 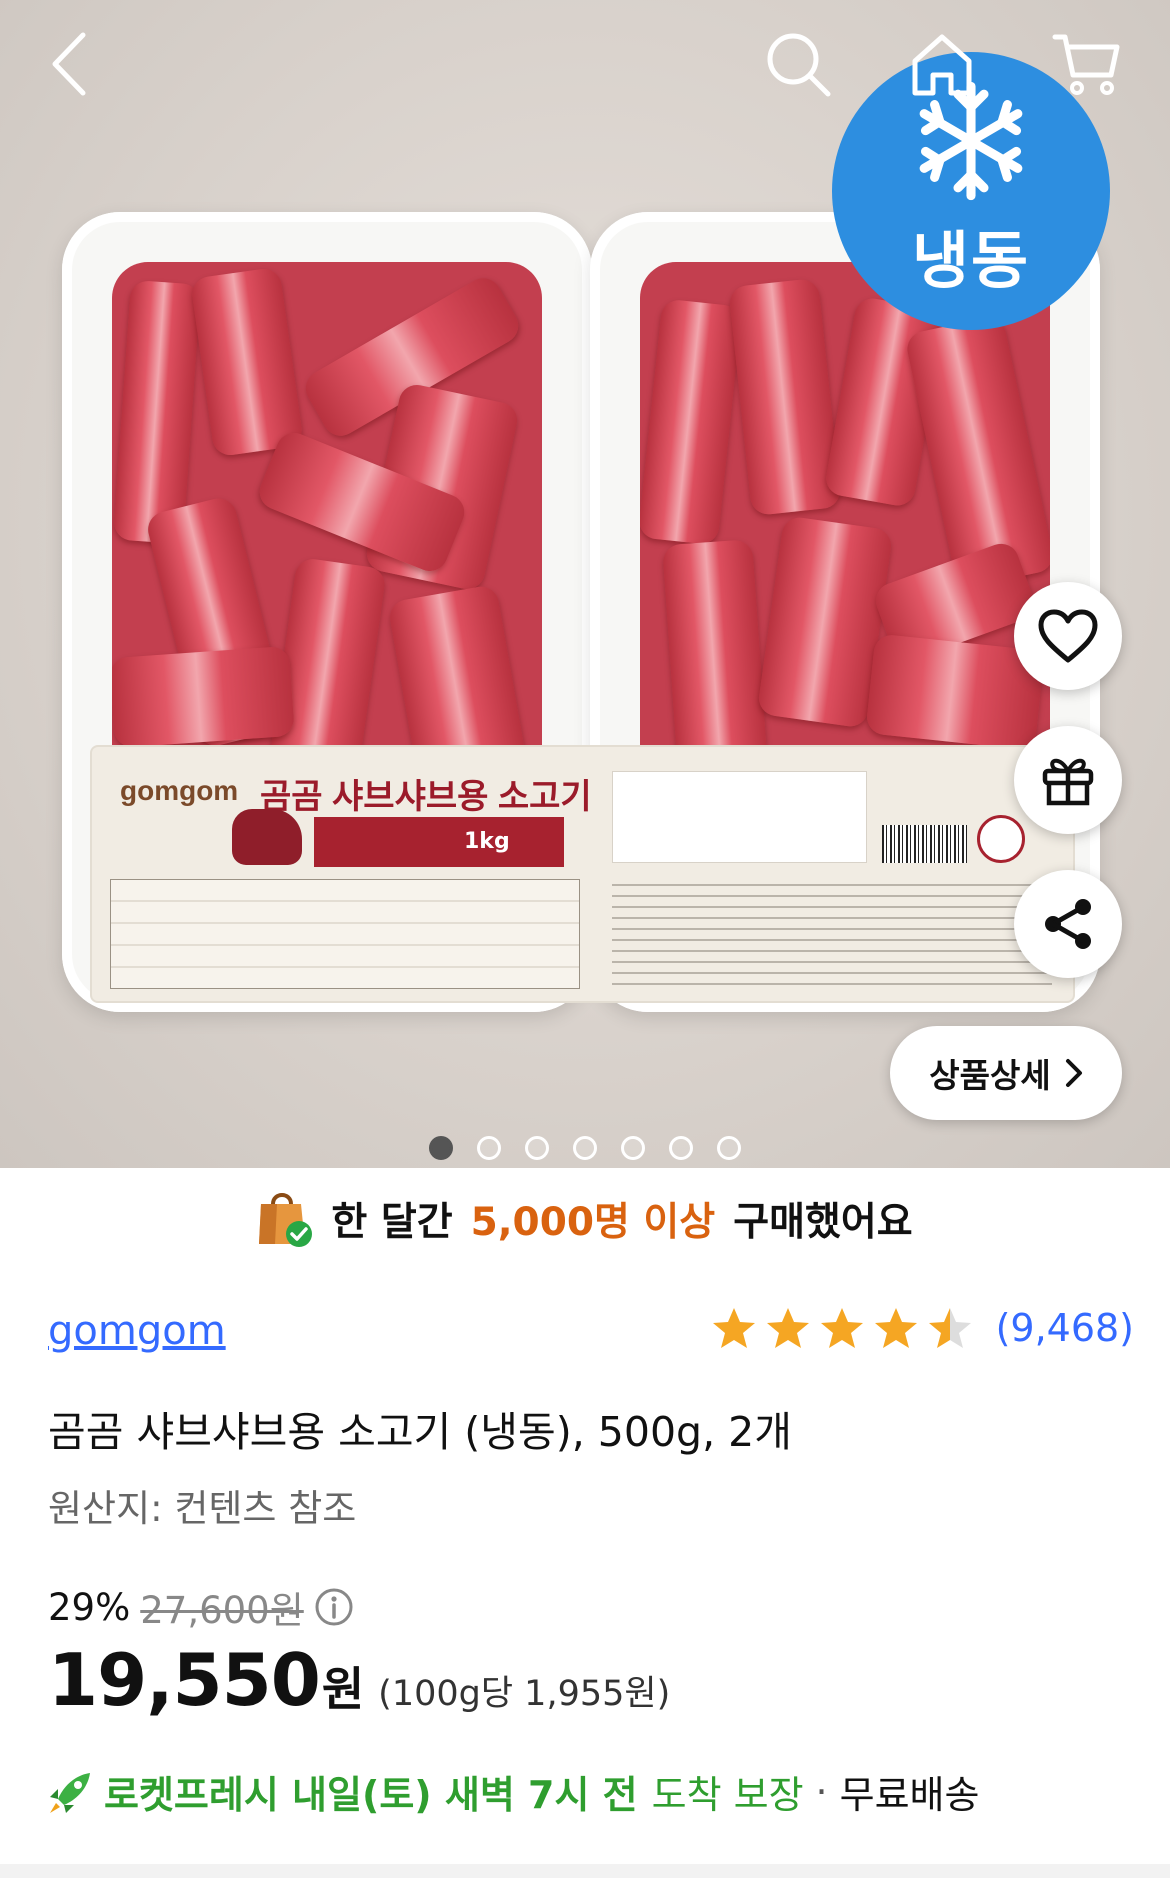 I want to click on package-info-table, so click(x=345, y=934).